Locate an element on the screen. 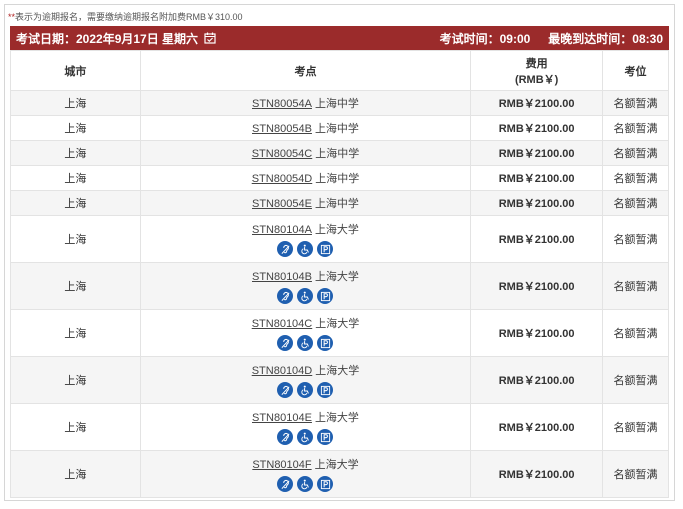 The image size is (683, 509). venue-cell: STN80054C 上海中学 is located at coordinates (305, 153).